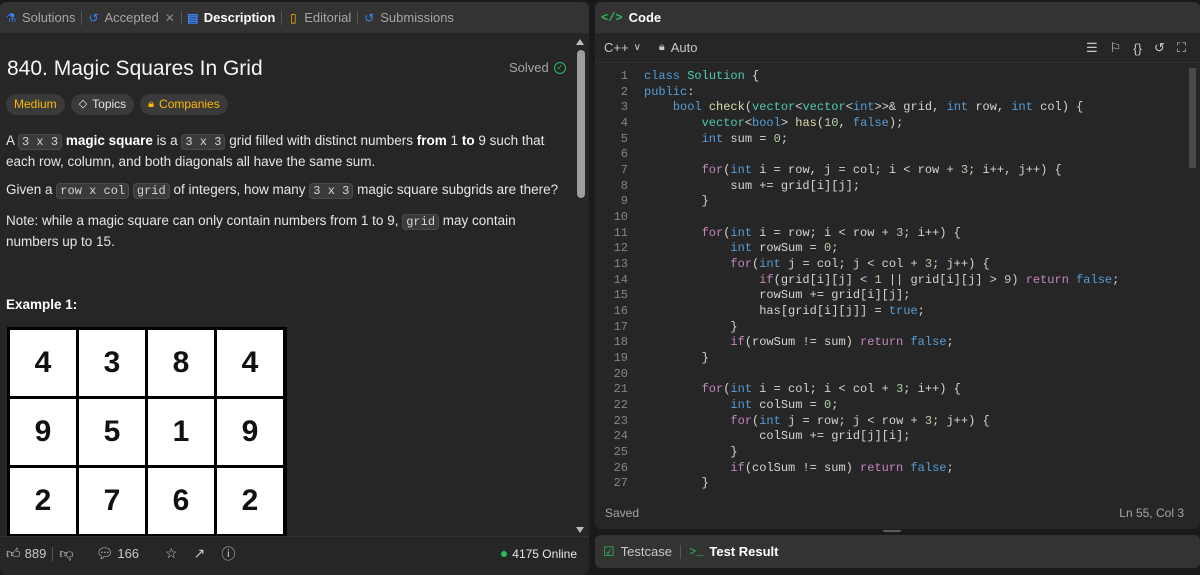 This screenshot has width=1200, height=575. I want to click on code-line: for(int i = col; i < col + 3; i++) {, so click(831, 389).